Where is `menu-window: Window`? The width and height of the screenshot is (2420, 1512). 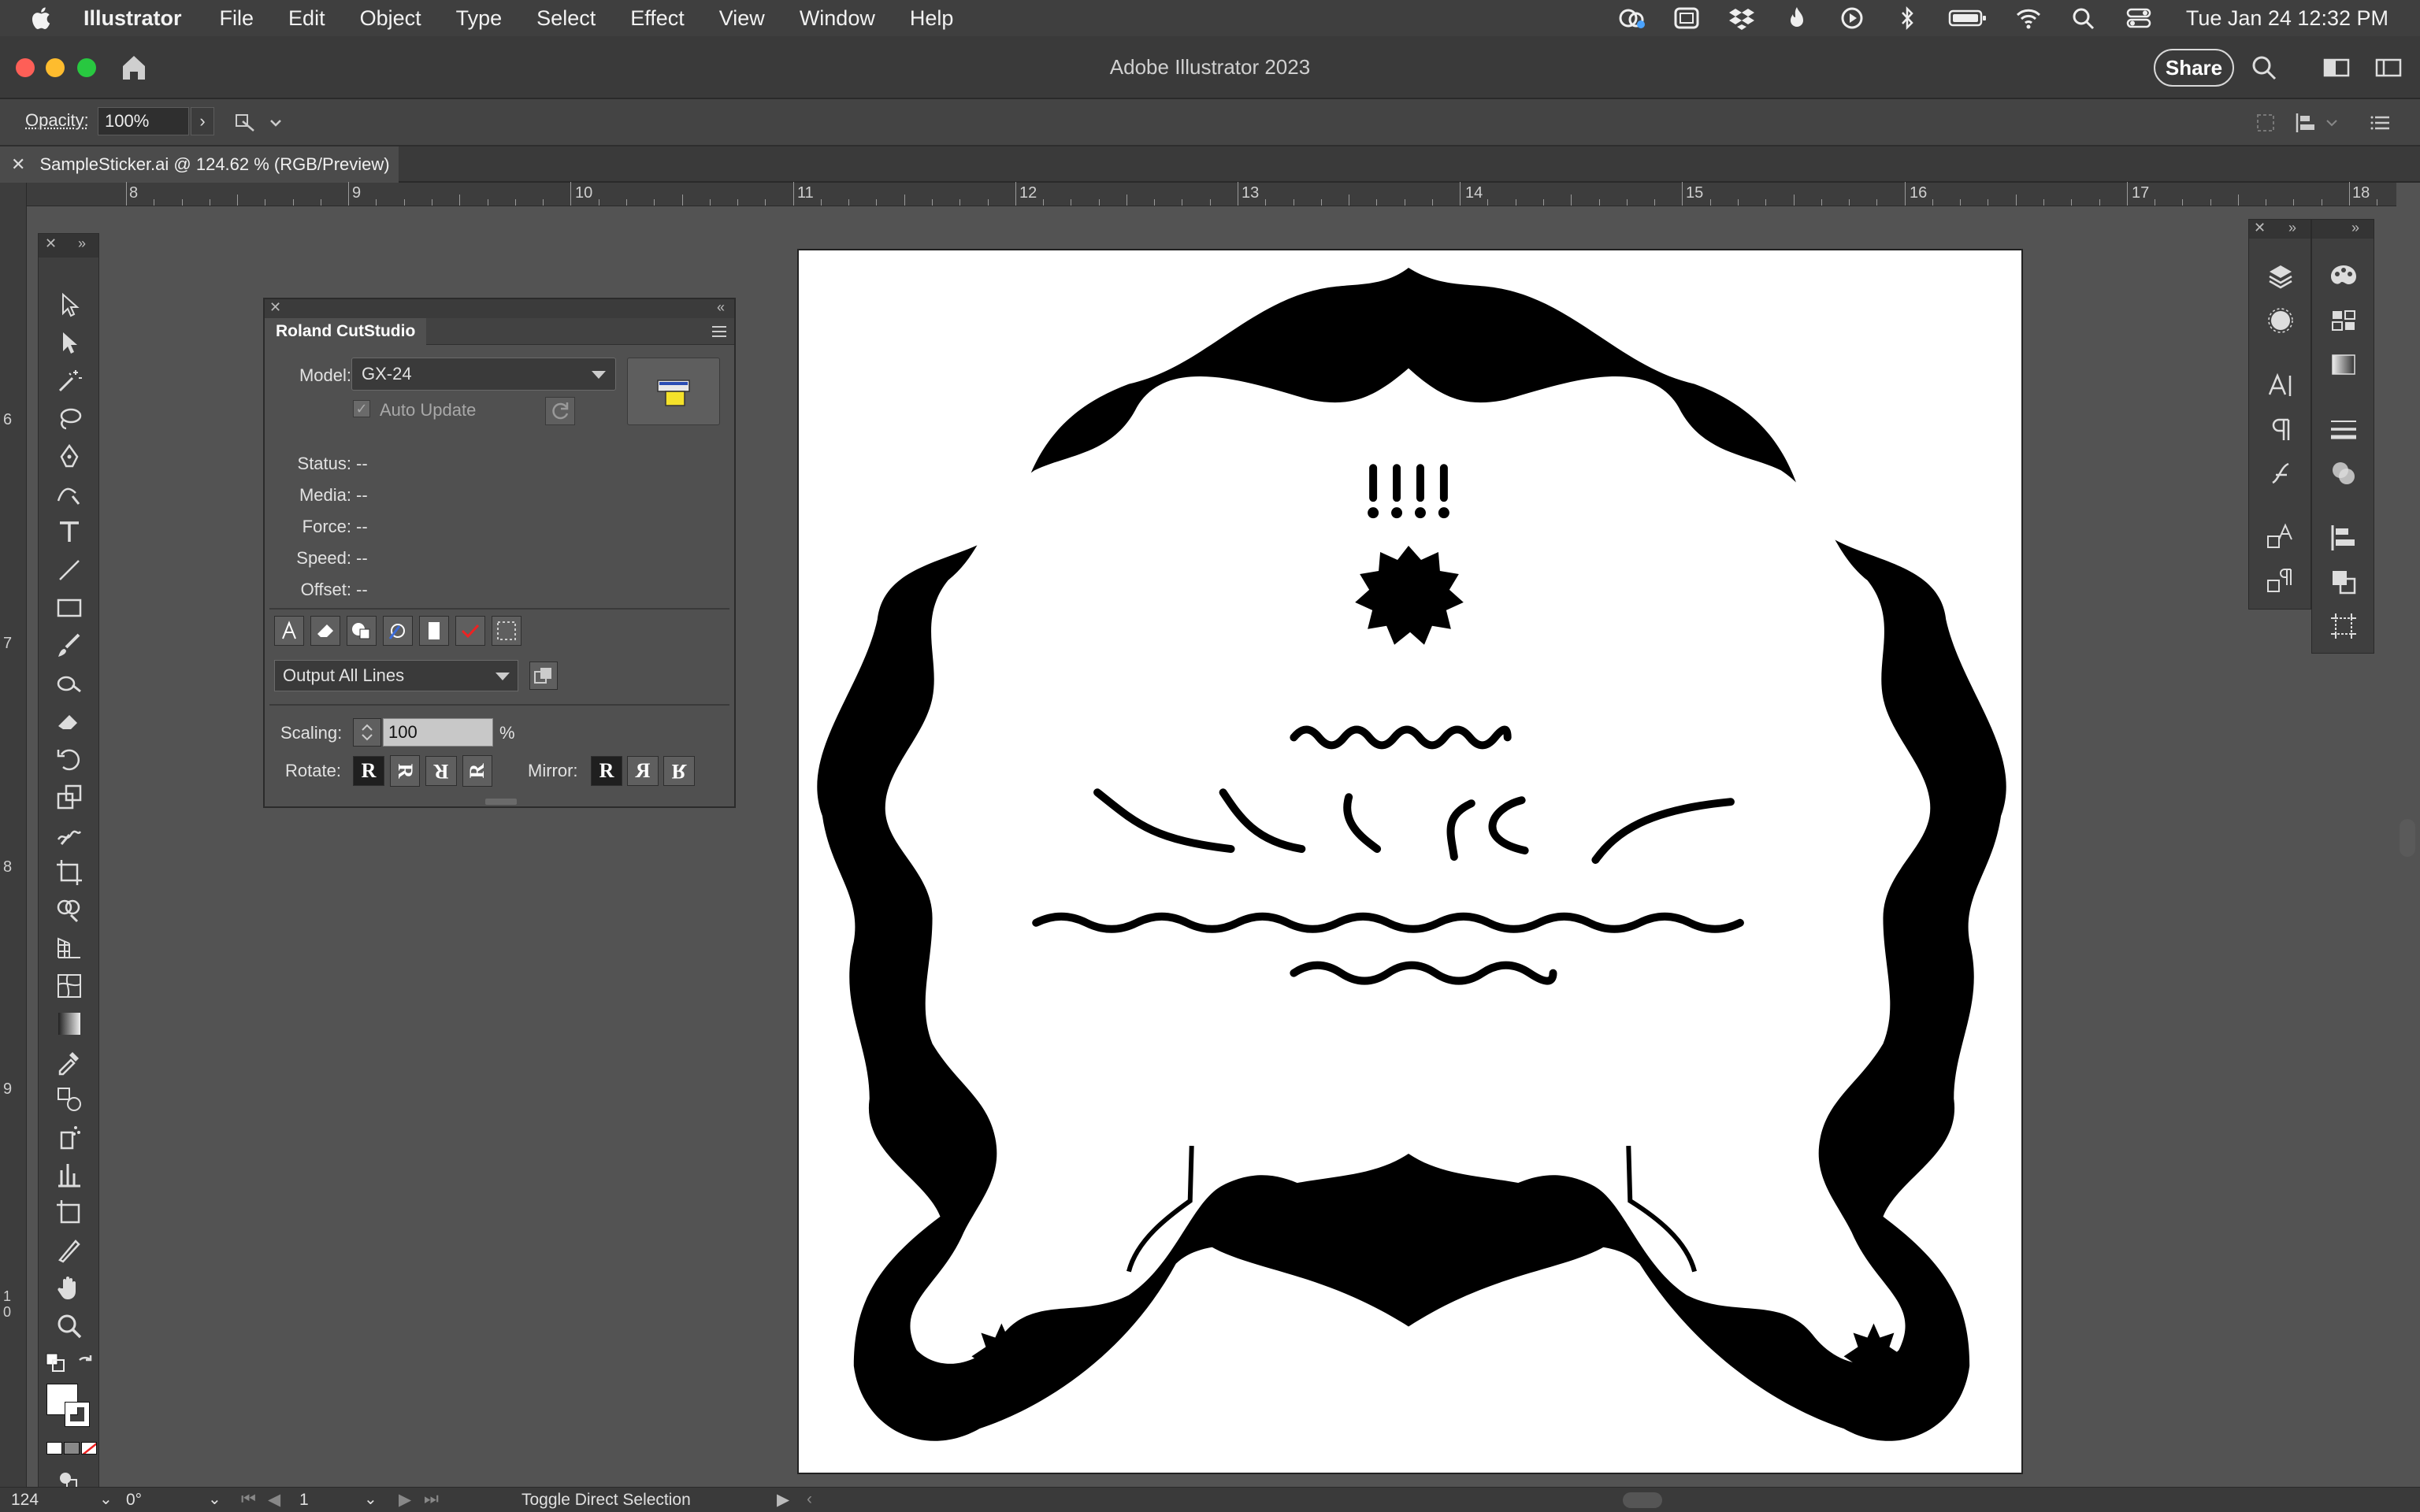 menu-window: Window is located at coordinates (837, 18).